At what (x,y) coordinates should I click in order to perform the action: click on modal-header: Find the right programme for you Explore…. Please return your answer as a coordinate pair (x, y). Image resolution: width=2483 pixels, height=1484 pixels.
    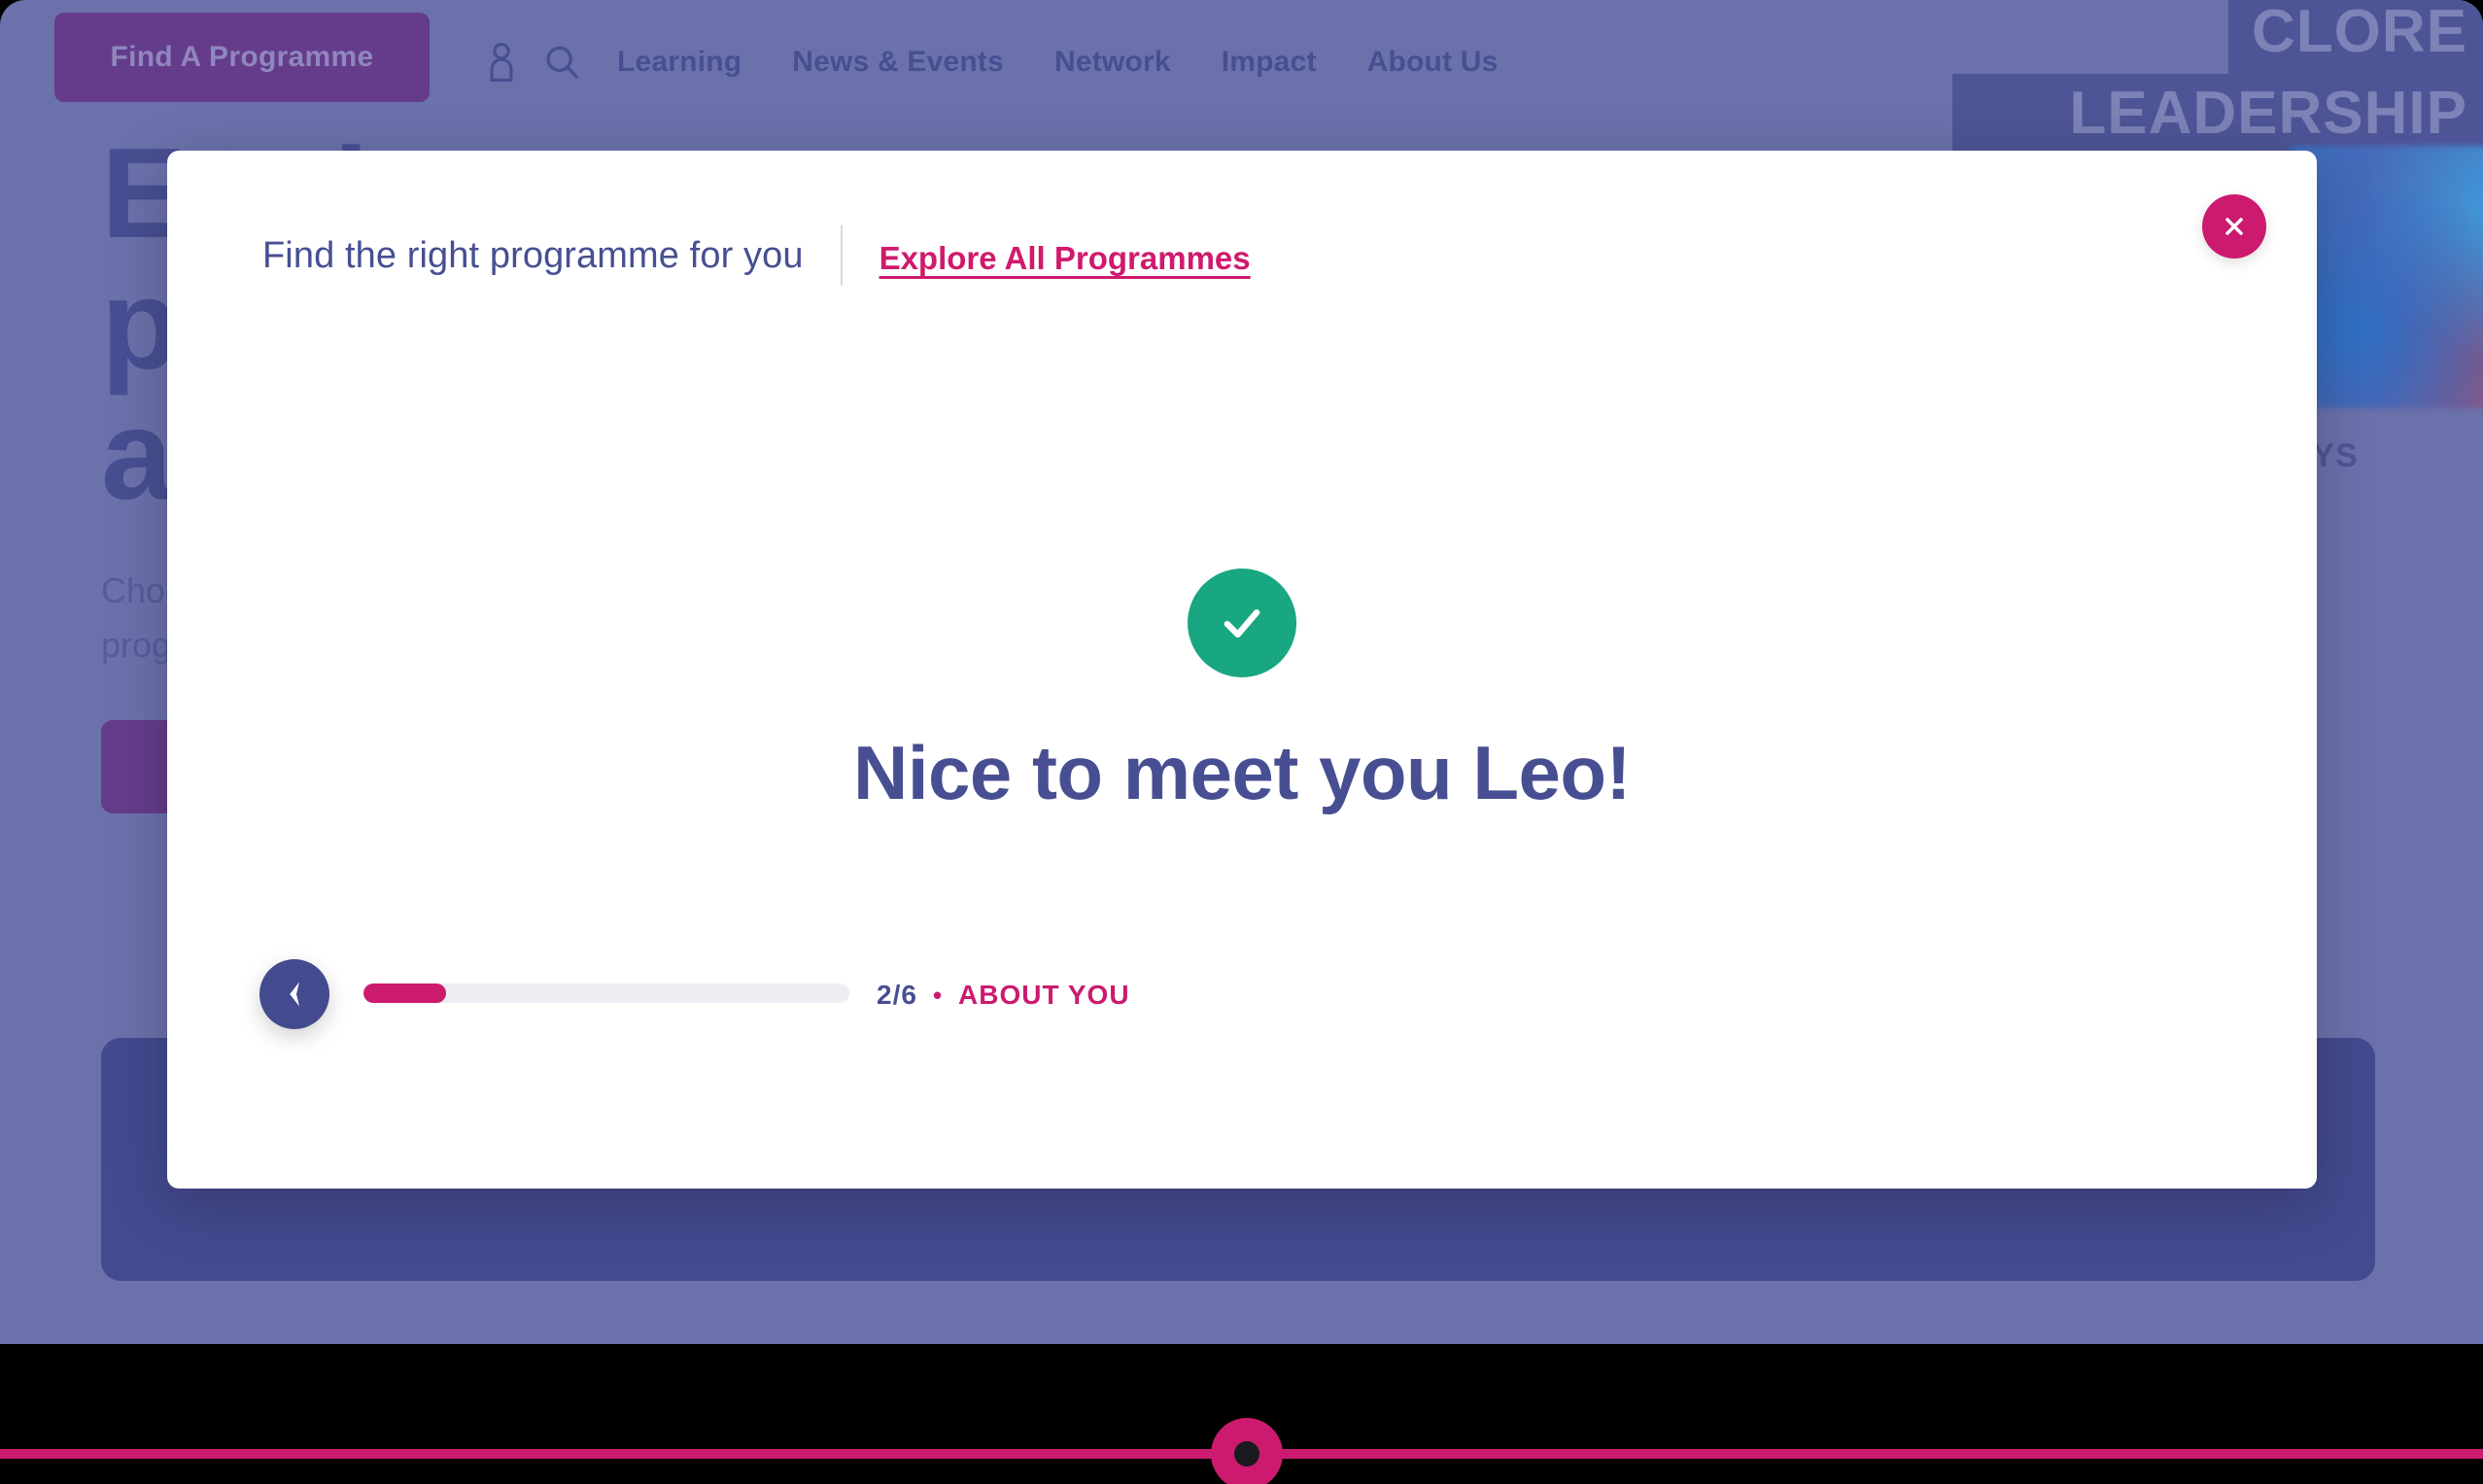
    Looking at the image, I should click on (756, 255).